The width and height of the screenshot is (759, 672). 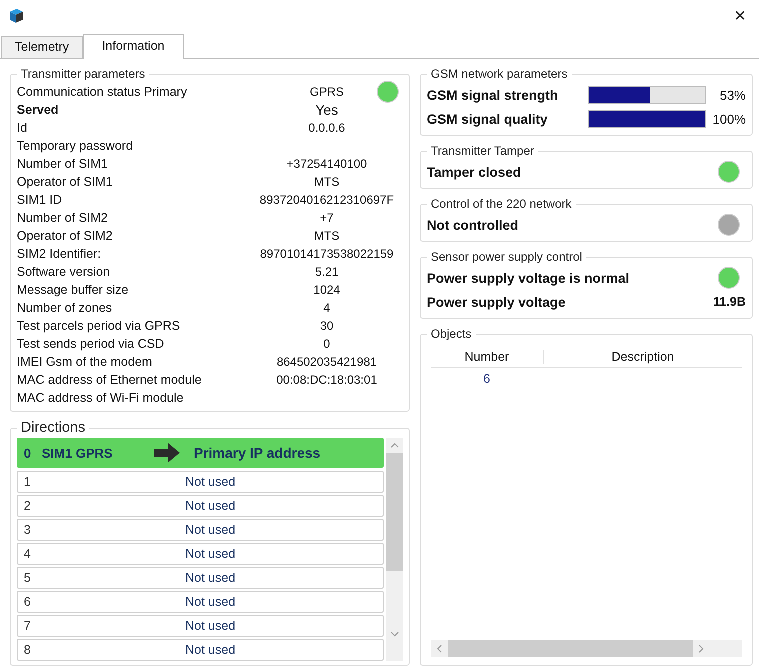 I want to click on parameter-value: +37254140100, so click(x=327, y=164).